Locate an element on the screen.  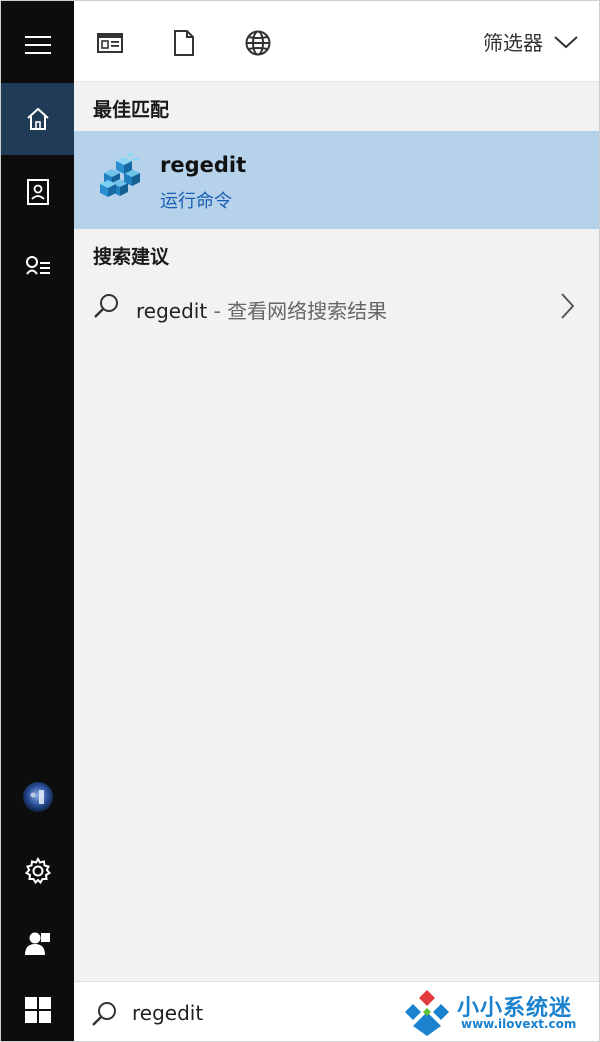
account-button is located at coordinates (37, 943).